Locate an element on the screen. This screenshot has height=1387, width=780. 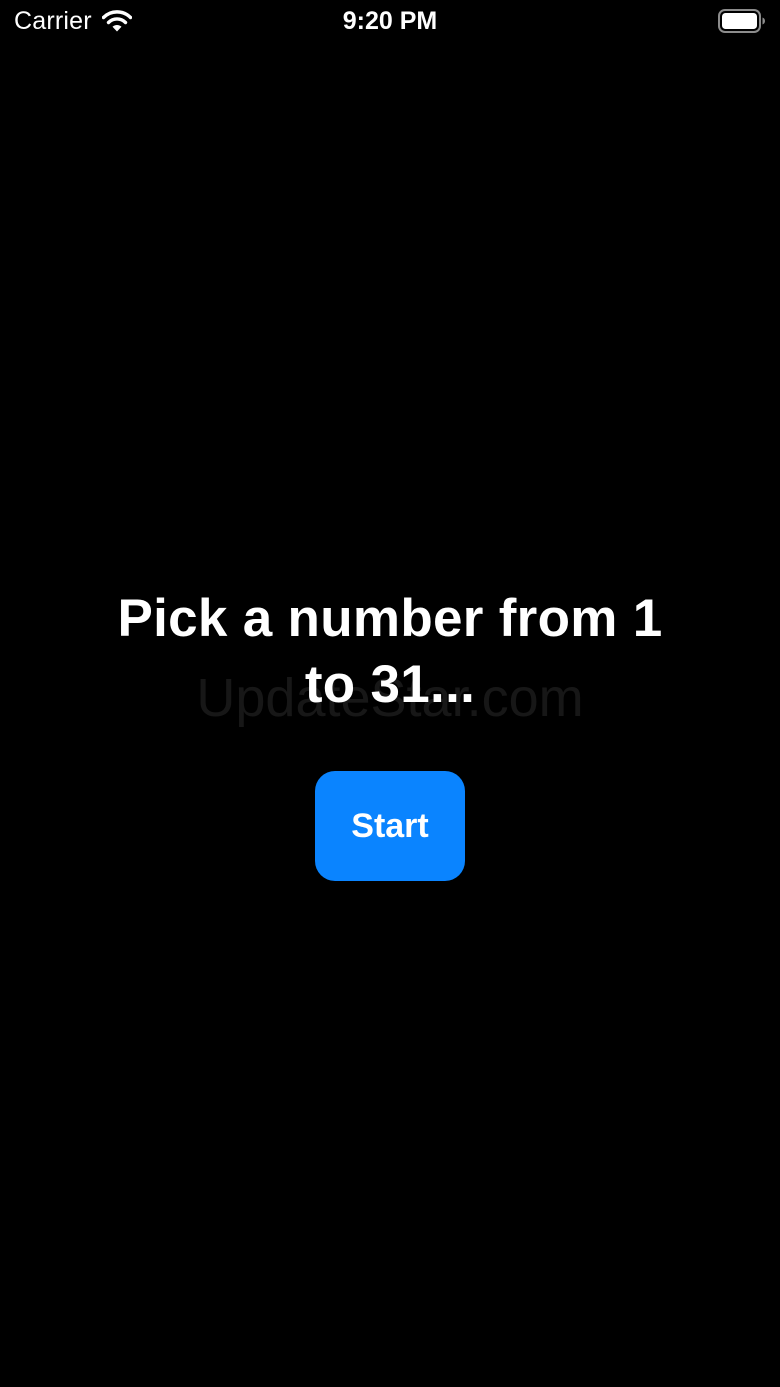
start-button: Start is located at coordinates (390, 826).